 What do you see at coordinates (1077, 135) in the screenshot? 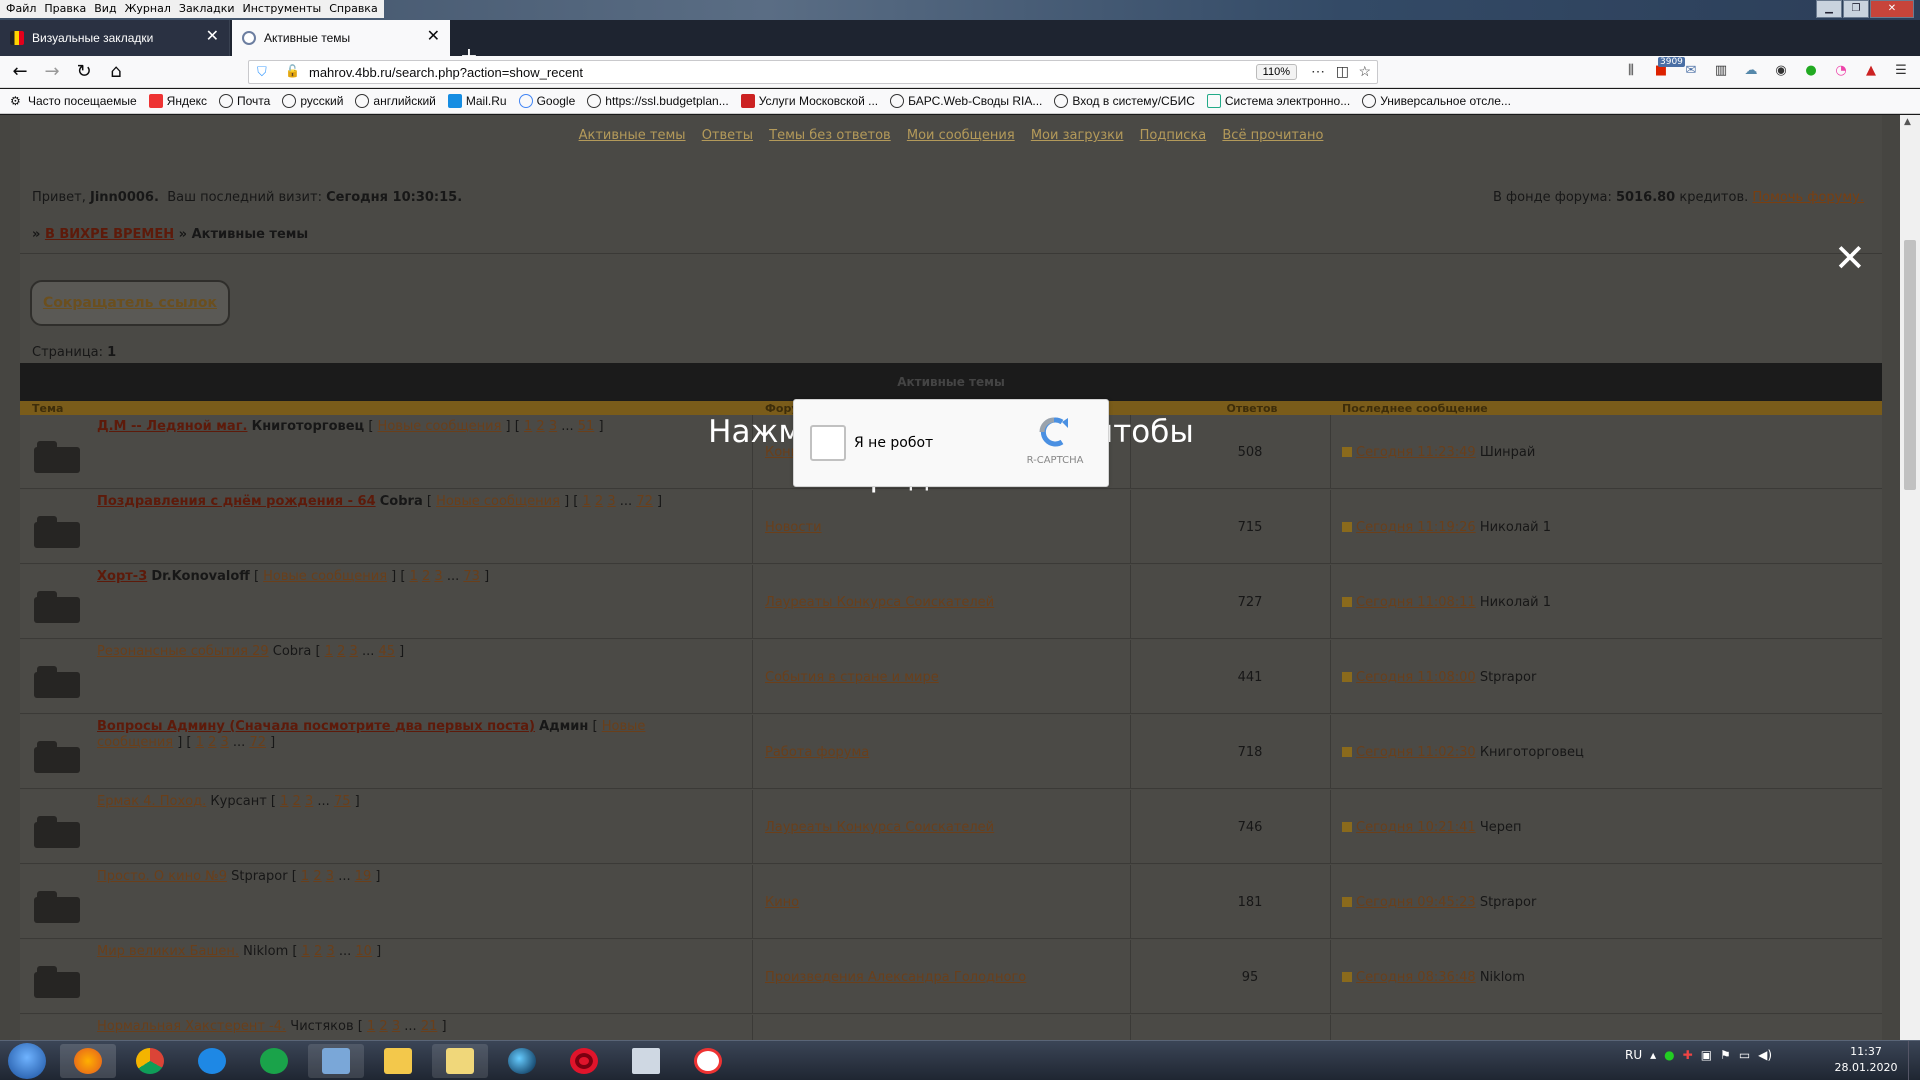
I see `nav-my-uploads: Мои загрузки` at bounding box center [1077, 135].